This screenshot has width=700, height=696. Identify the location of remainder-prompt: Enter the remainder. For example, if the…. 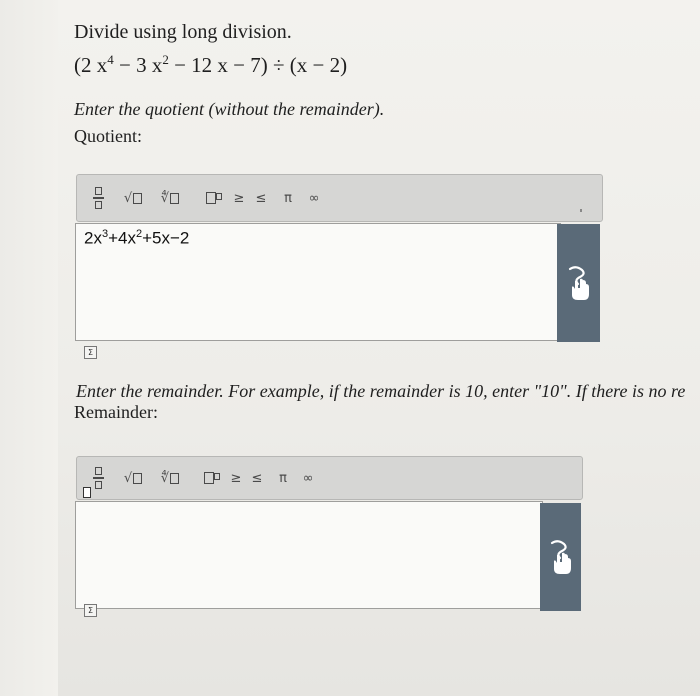
(381, 391).